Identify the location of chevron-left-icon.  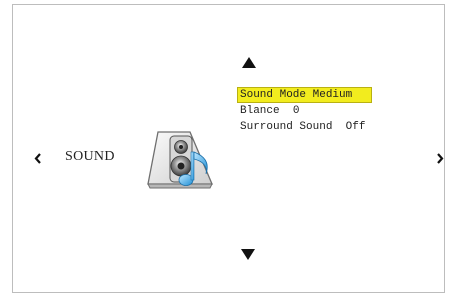
(38, 158).